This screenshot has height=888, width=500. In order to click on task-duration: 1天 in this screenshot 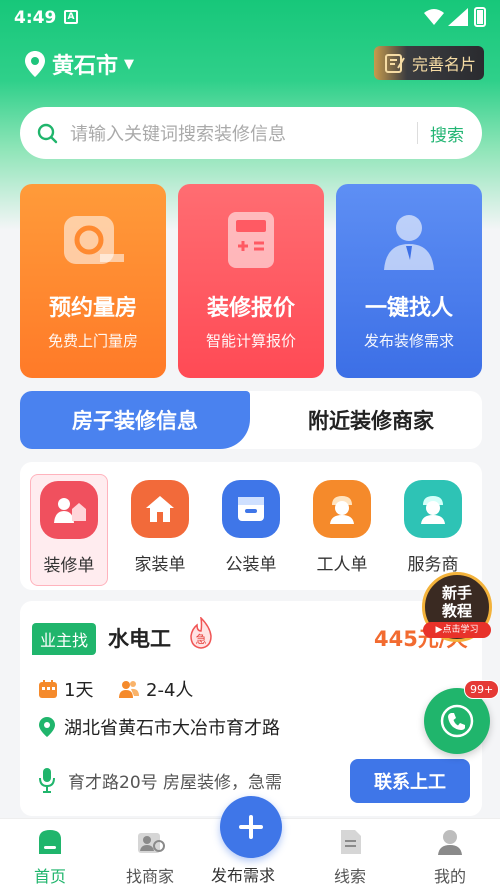, I will do `click(65, 689)`.